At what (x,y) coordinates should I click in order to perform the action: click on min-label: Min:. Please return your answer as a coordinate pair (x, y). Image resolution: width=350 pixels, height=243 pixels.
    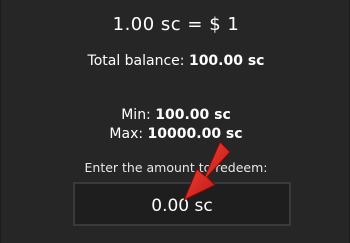
    Looking at the image, I should click on (138, 115).